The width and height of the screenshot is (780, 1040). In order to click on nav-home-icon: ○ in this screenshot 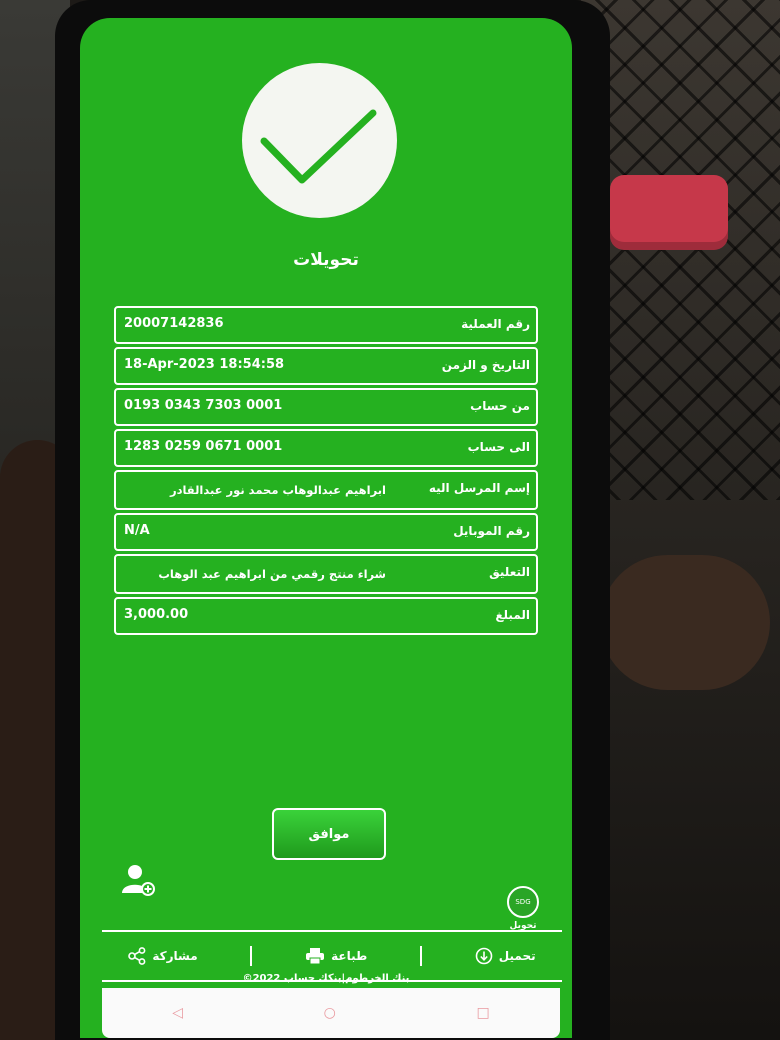, I will do `click(330, 1013)`.